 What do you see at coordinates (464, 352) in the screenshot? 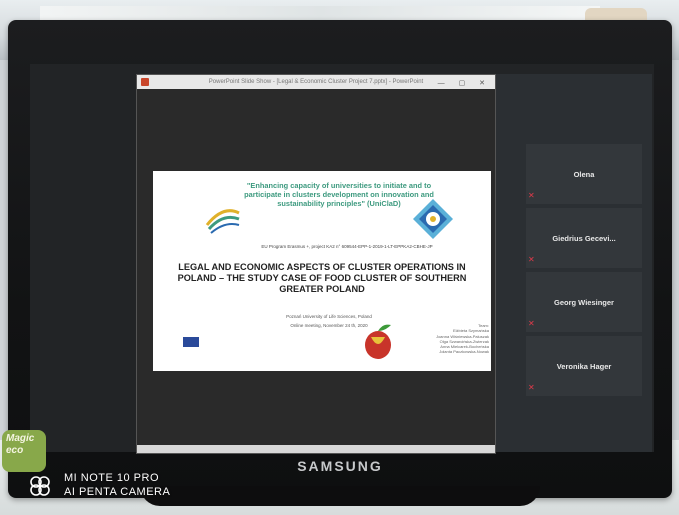
I see `author-line: Jolanta Paczkowska-Nowak` at bounding box center [464, 352].